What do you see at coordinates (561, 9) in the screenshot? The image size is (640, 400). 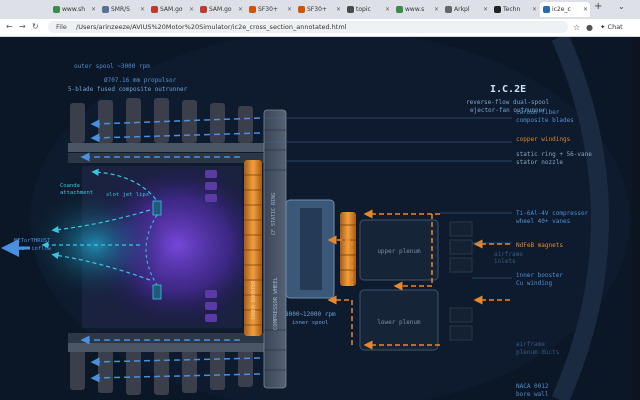 I see `tab-label: ic2e_c` at bounding box center [561, 9].